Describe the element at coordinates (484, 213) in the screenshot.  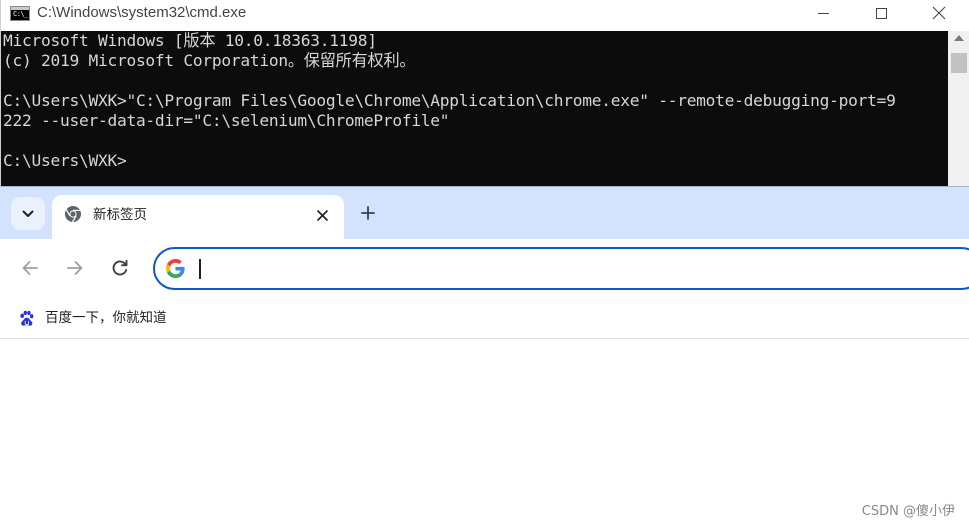
I see `tab-strip: 新标签页` at that location.